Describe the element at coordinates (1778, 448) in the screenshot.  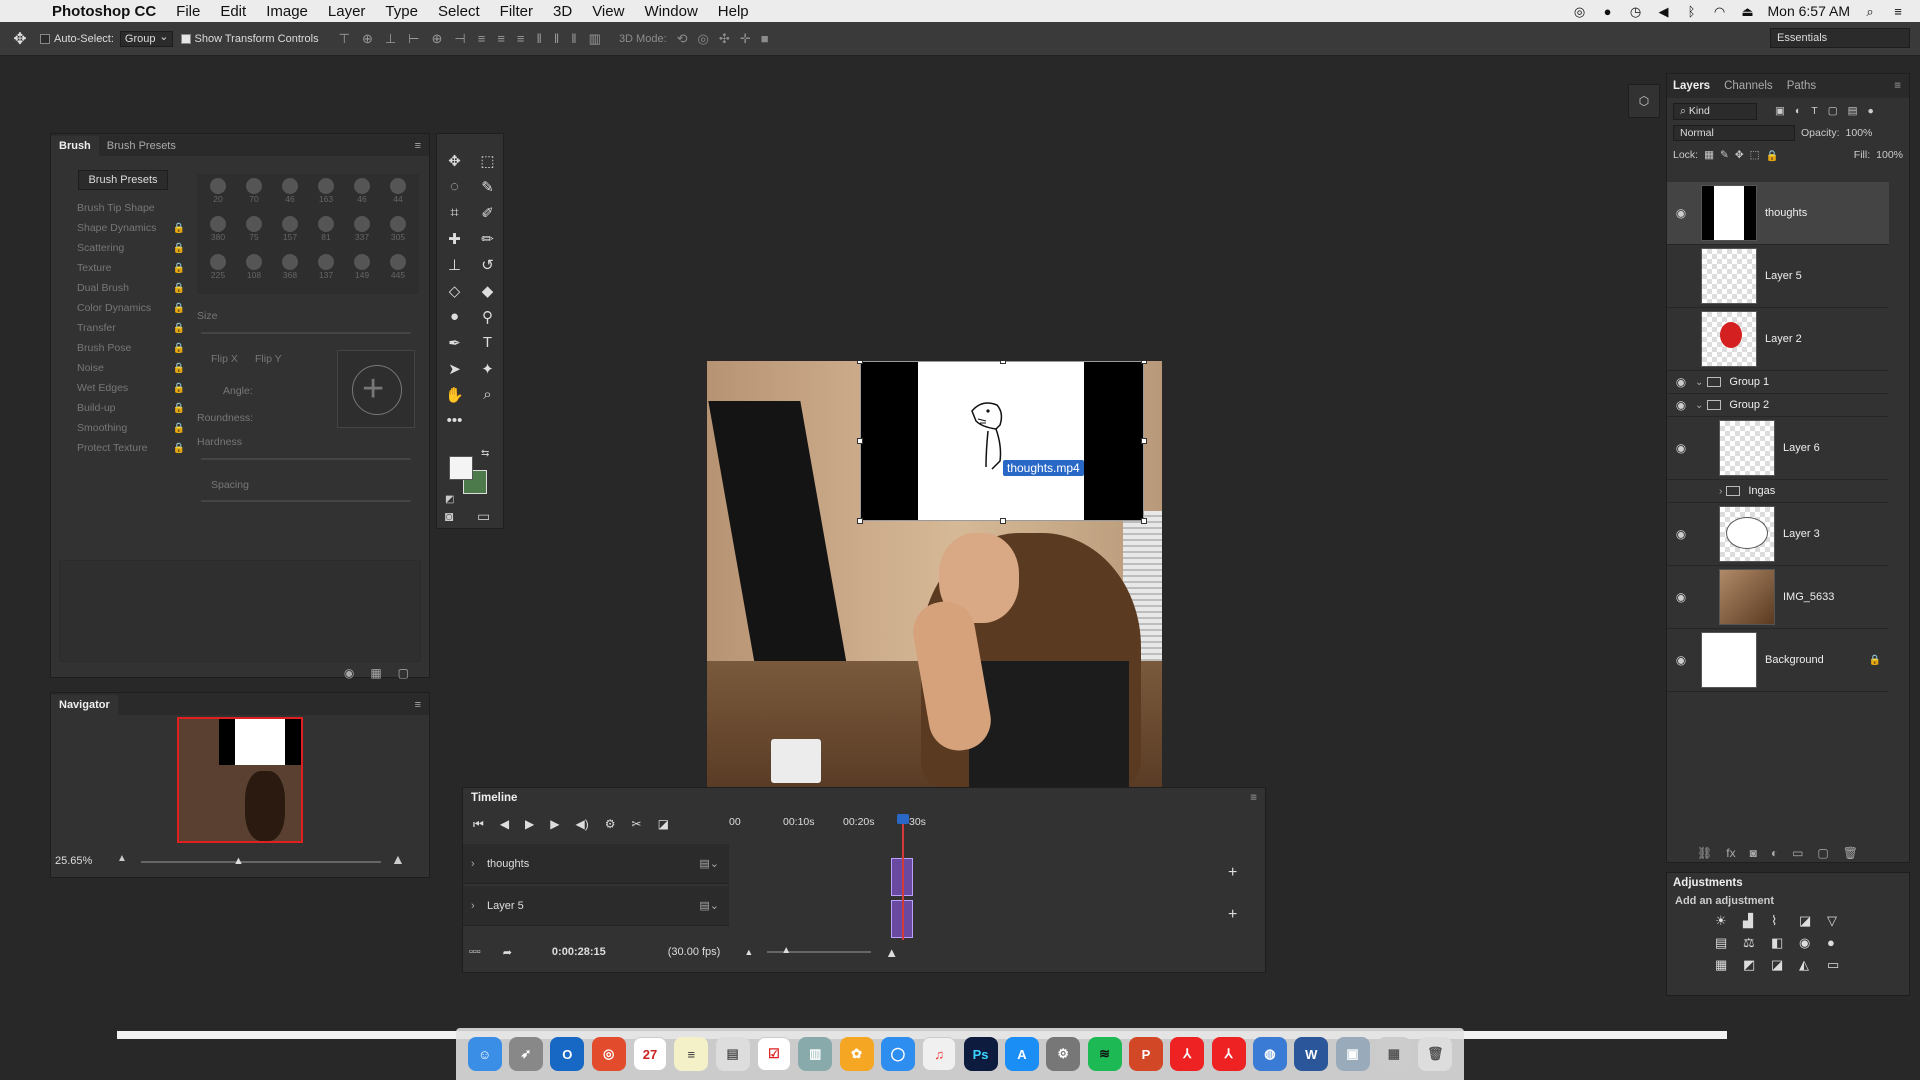
I see `layer-row: ◉ Layer 6` at that location.